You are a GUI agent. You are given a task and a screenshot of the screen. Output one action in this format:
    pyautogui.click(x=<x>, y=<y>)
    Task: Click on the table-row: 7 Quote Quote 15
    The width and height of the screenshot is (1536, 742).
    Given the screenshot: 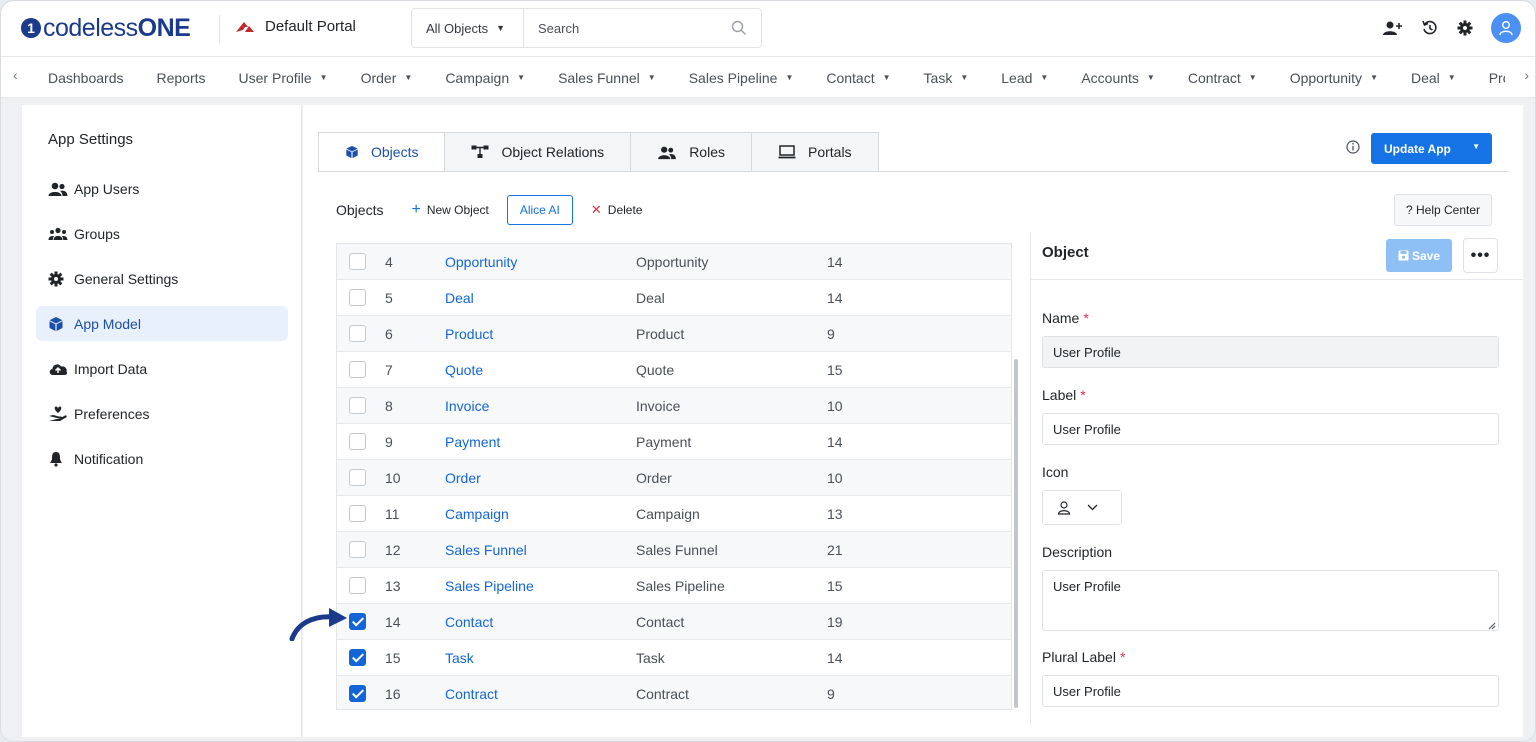 What is the action you would take?
    pyautogui.click(x=674, y=370)
    